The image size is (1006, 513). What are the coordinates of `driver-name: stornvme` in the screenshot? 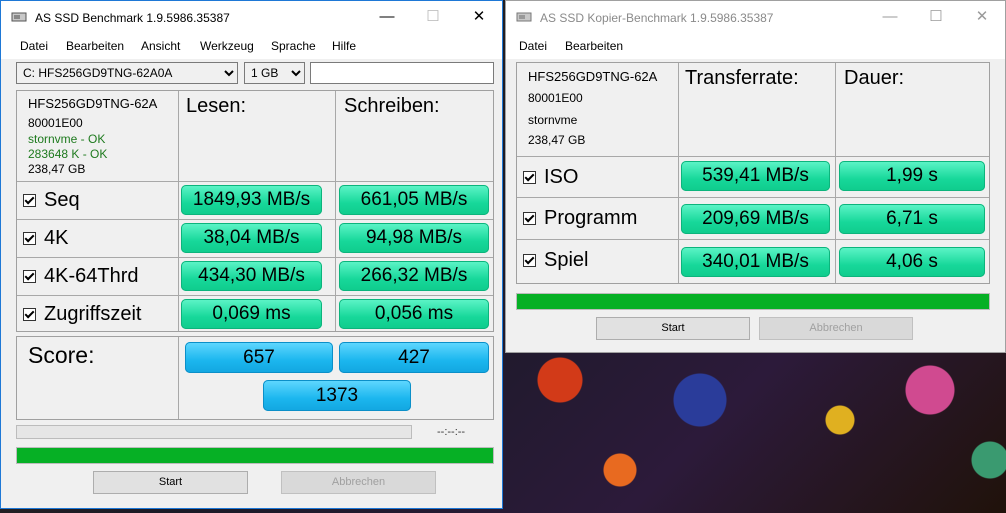 It's located at (553, 120).